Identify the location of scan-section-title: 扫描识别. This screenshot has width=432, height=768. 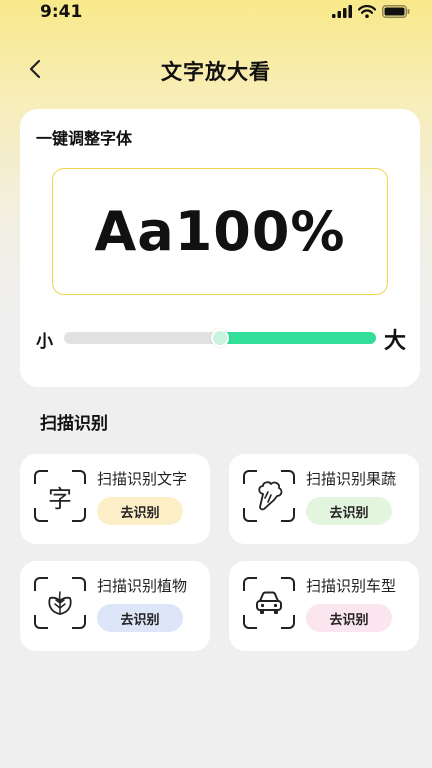
(74, 424).